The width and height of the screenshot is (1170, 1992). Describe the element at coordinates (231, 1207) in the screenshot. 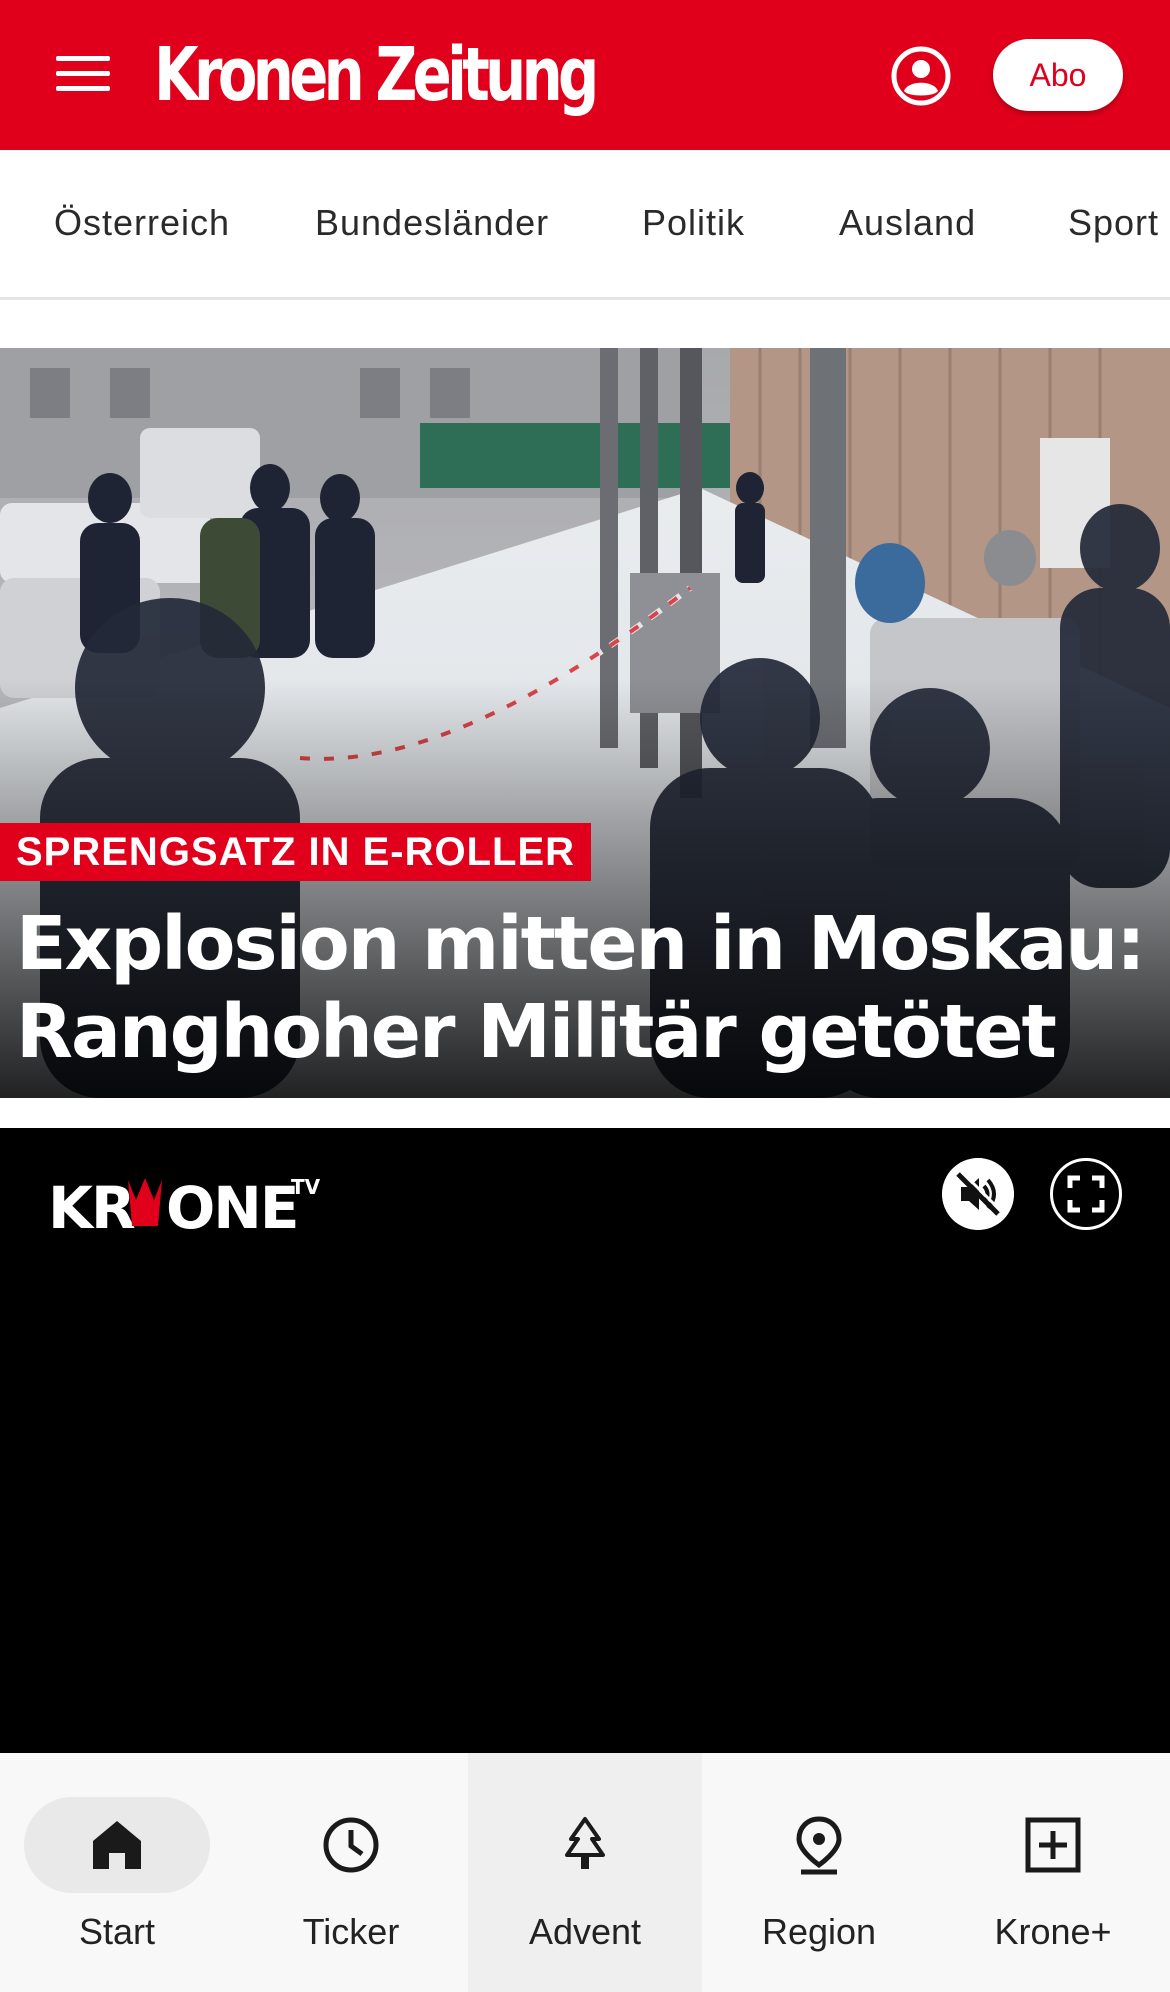

I see `svg-text: ONE` at that location.